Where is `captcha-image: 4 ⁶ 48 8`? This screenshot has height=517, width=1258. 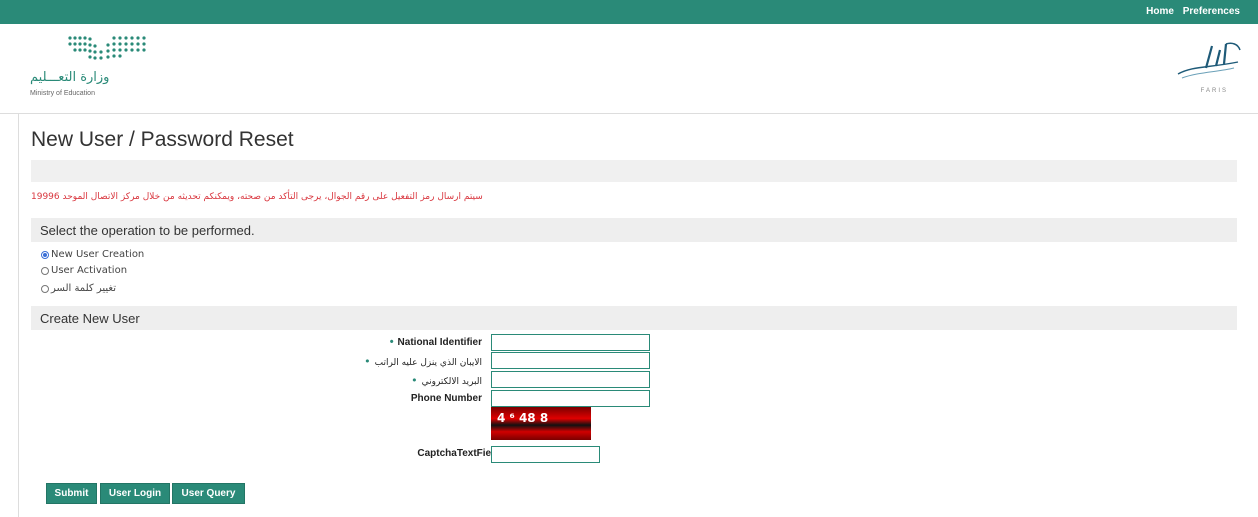 captcha-image: 4 ⁶ 48 8 is located at coordinates (541, 423).